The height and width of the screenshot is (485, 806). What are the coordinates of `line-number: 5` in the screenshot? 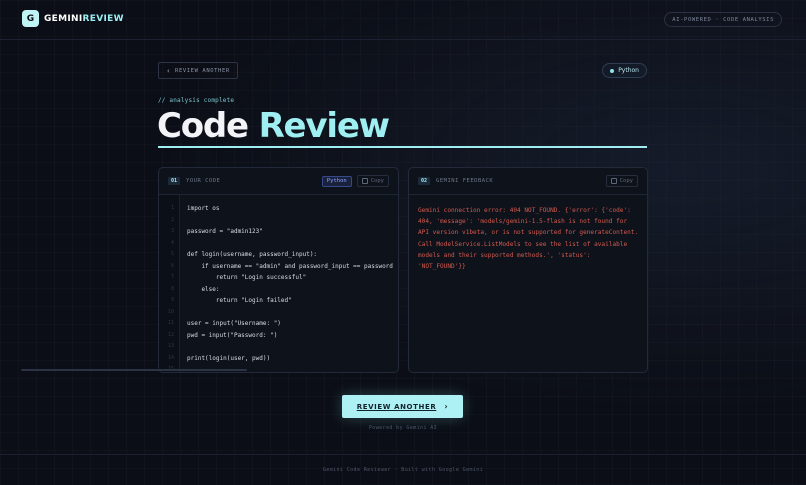 It's located at (172, 254).